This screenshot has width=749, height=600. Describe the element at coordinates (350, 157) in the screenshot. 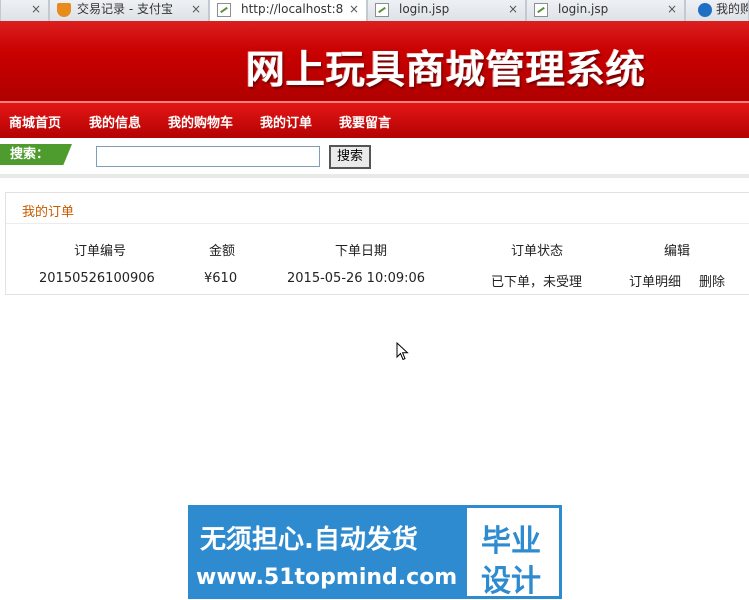

I see `search-button: 搜索` at that location.